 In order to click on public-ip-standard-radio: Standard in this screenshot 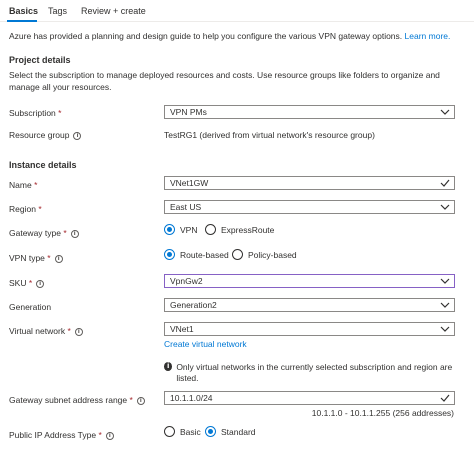, I will do `click(230, 431)`.